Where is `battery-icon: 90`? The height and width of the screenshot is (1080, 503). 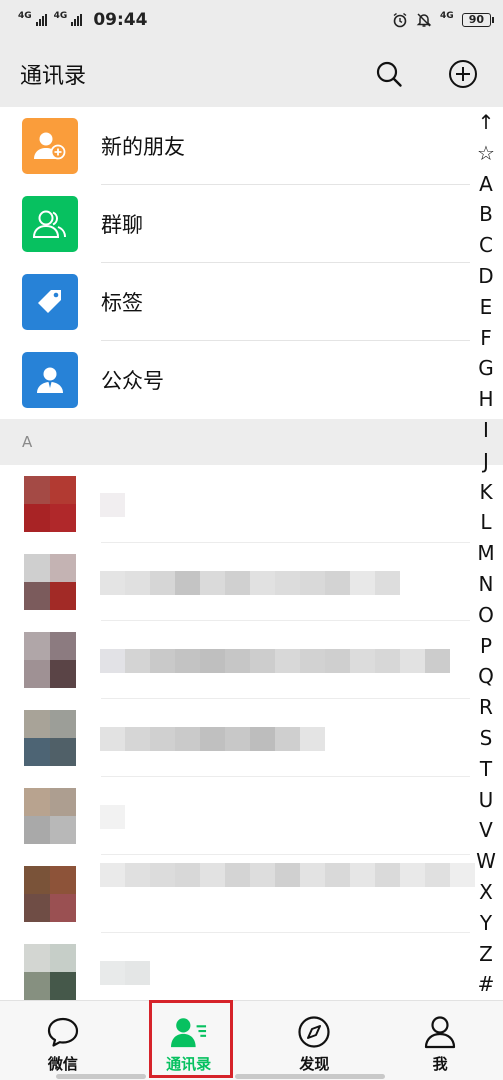
battery-icon: 90 is located at coordinates (478, 20).